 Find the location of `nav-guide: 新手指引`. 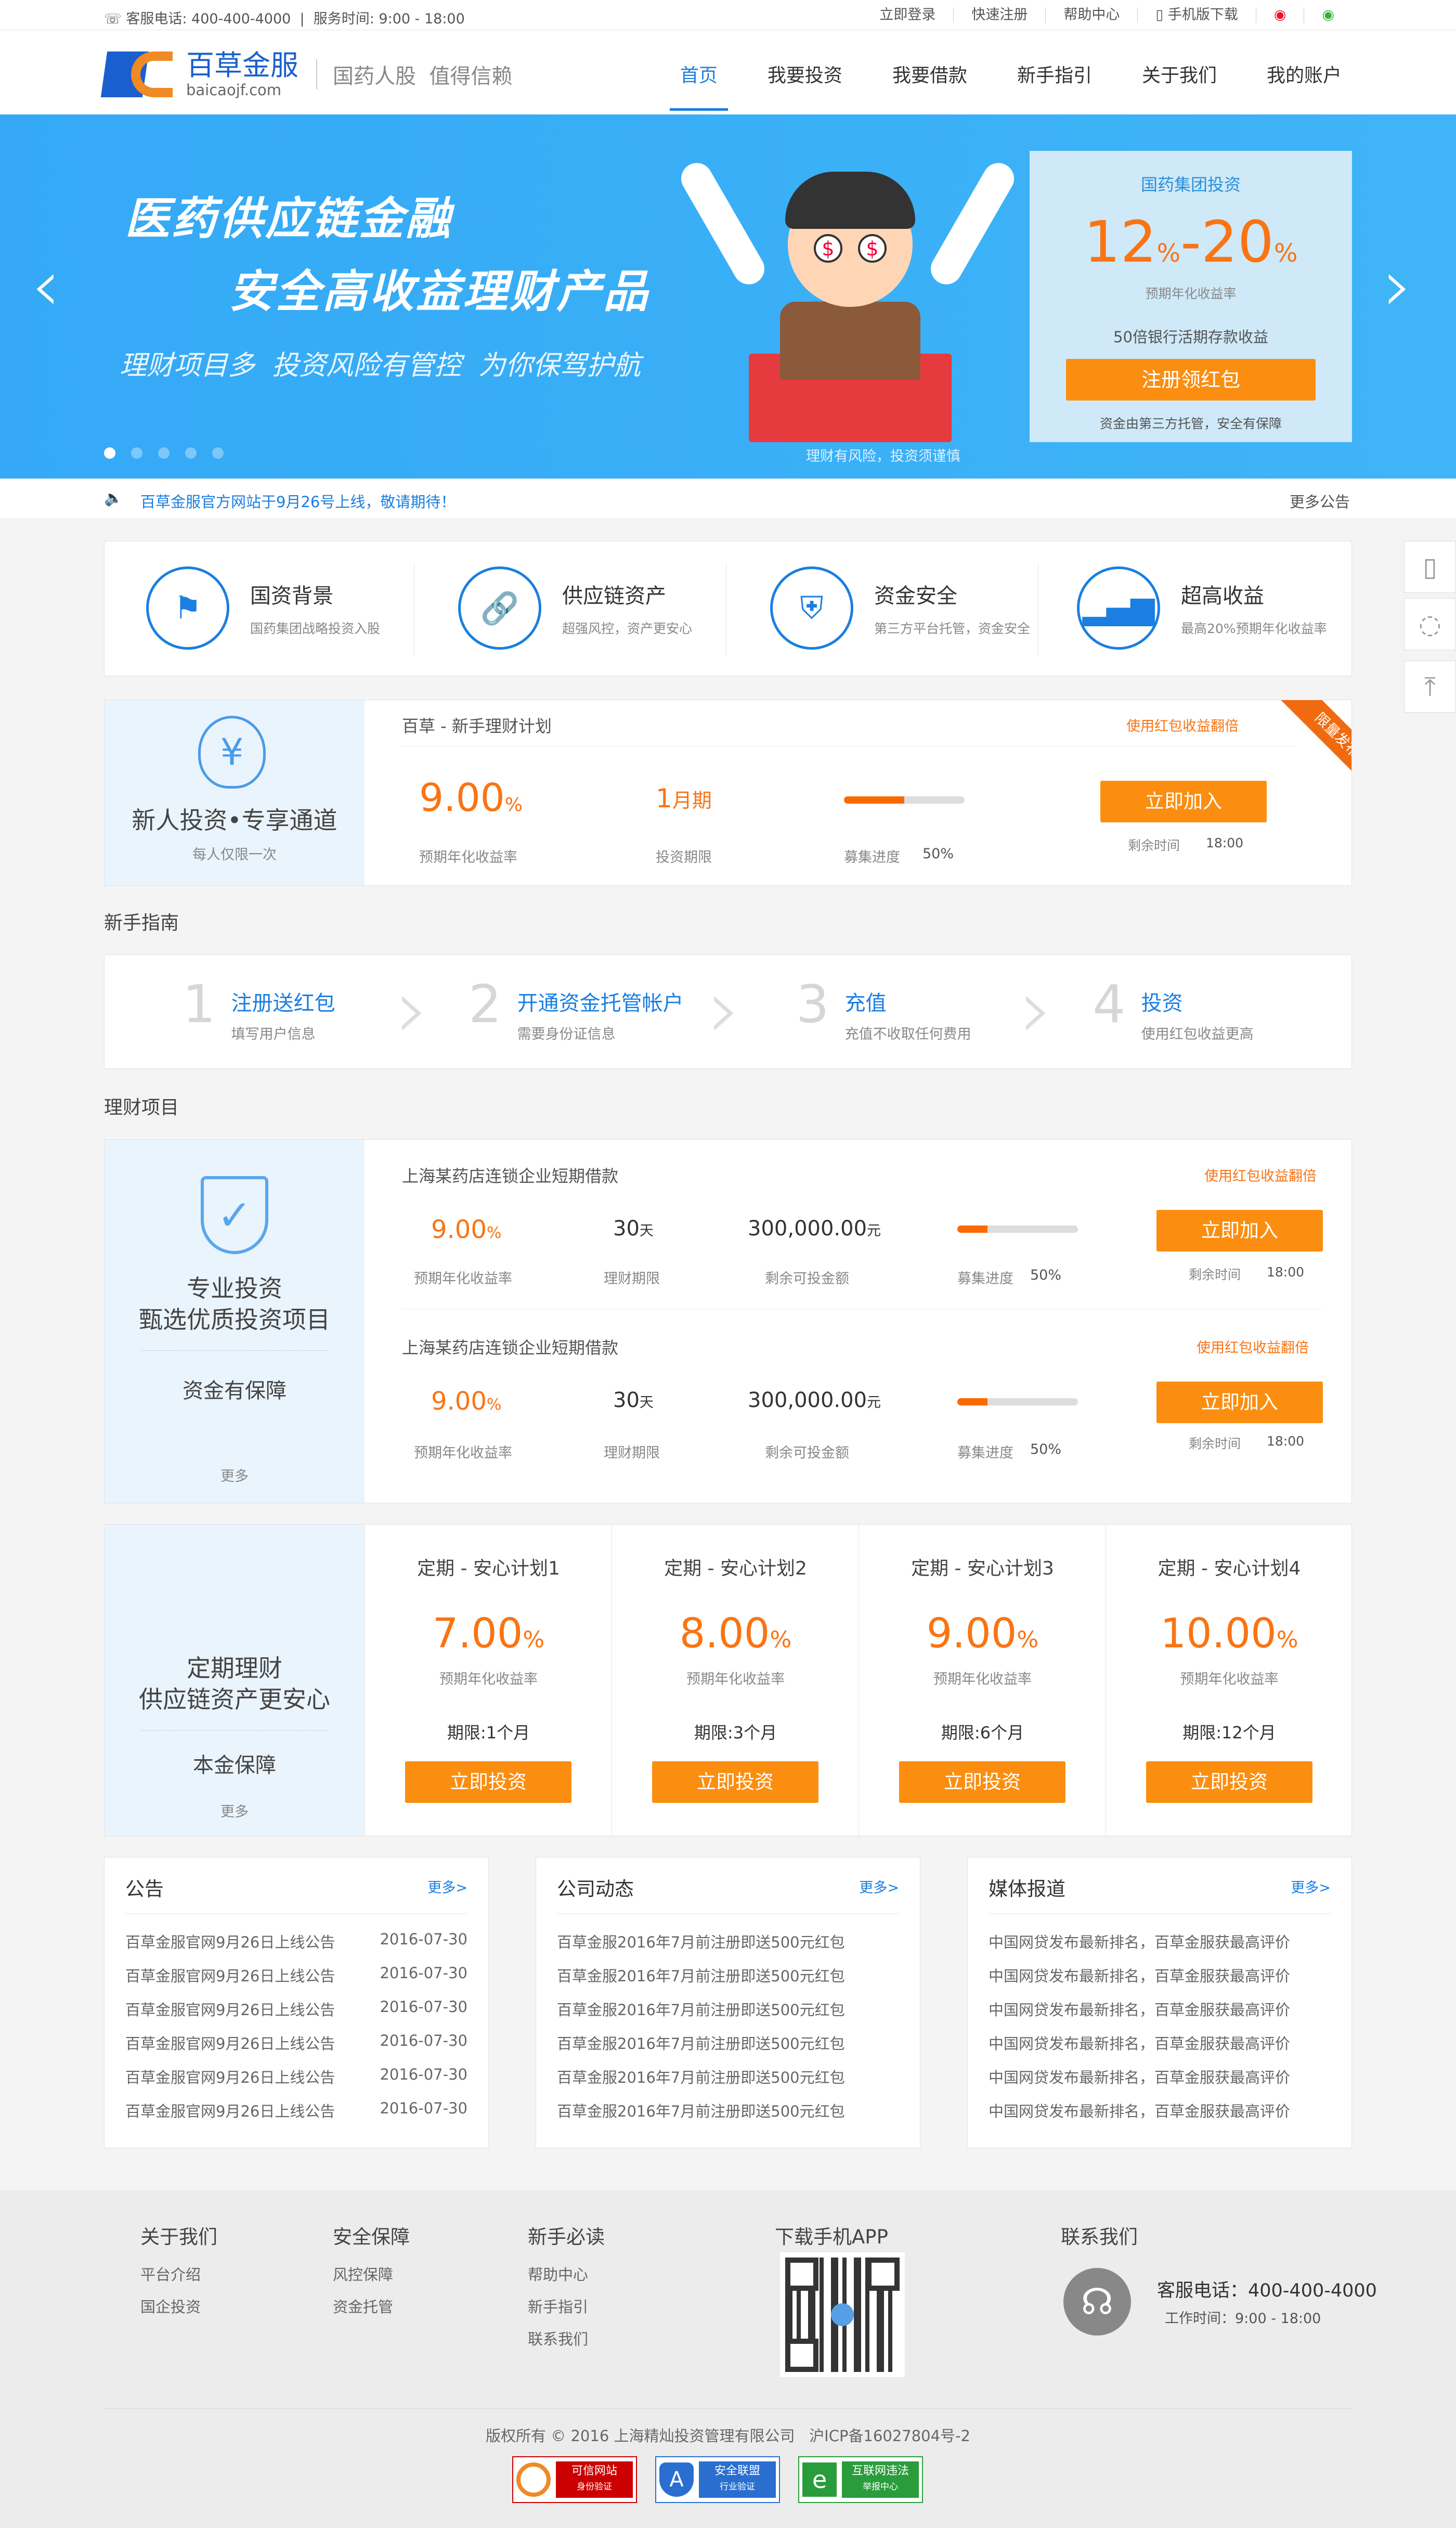

nav-guide: 新手指引 is located at coordinates (1054, 85).